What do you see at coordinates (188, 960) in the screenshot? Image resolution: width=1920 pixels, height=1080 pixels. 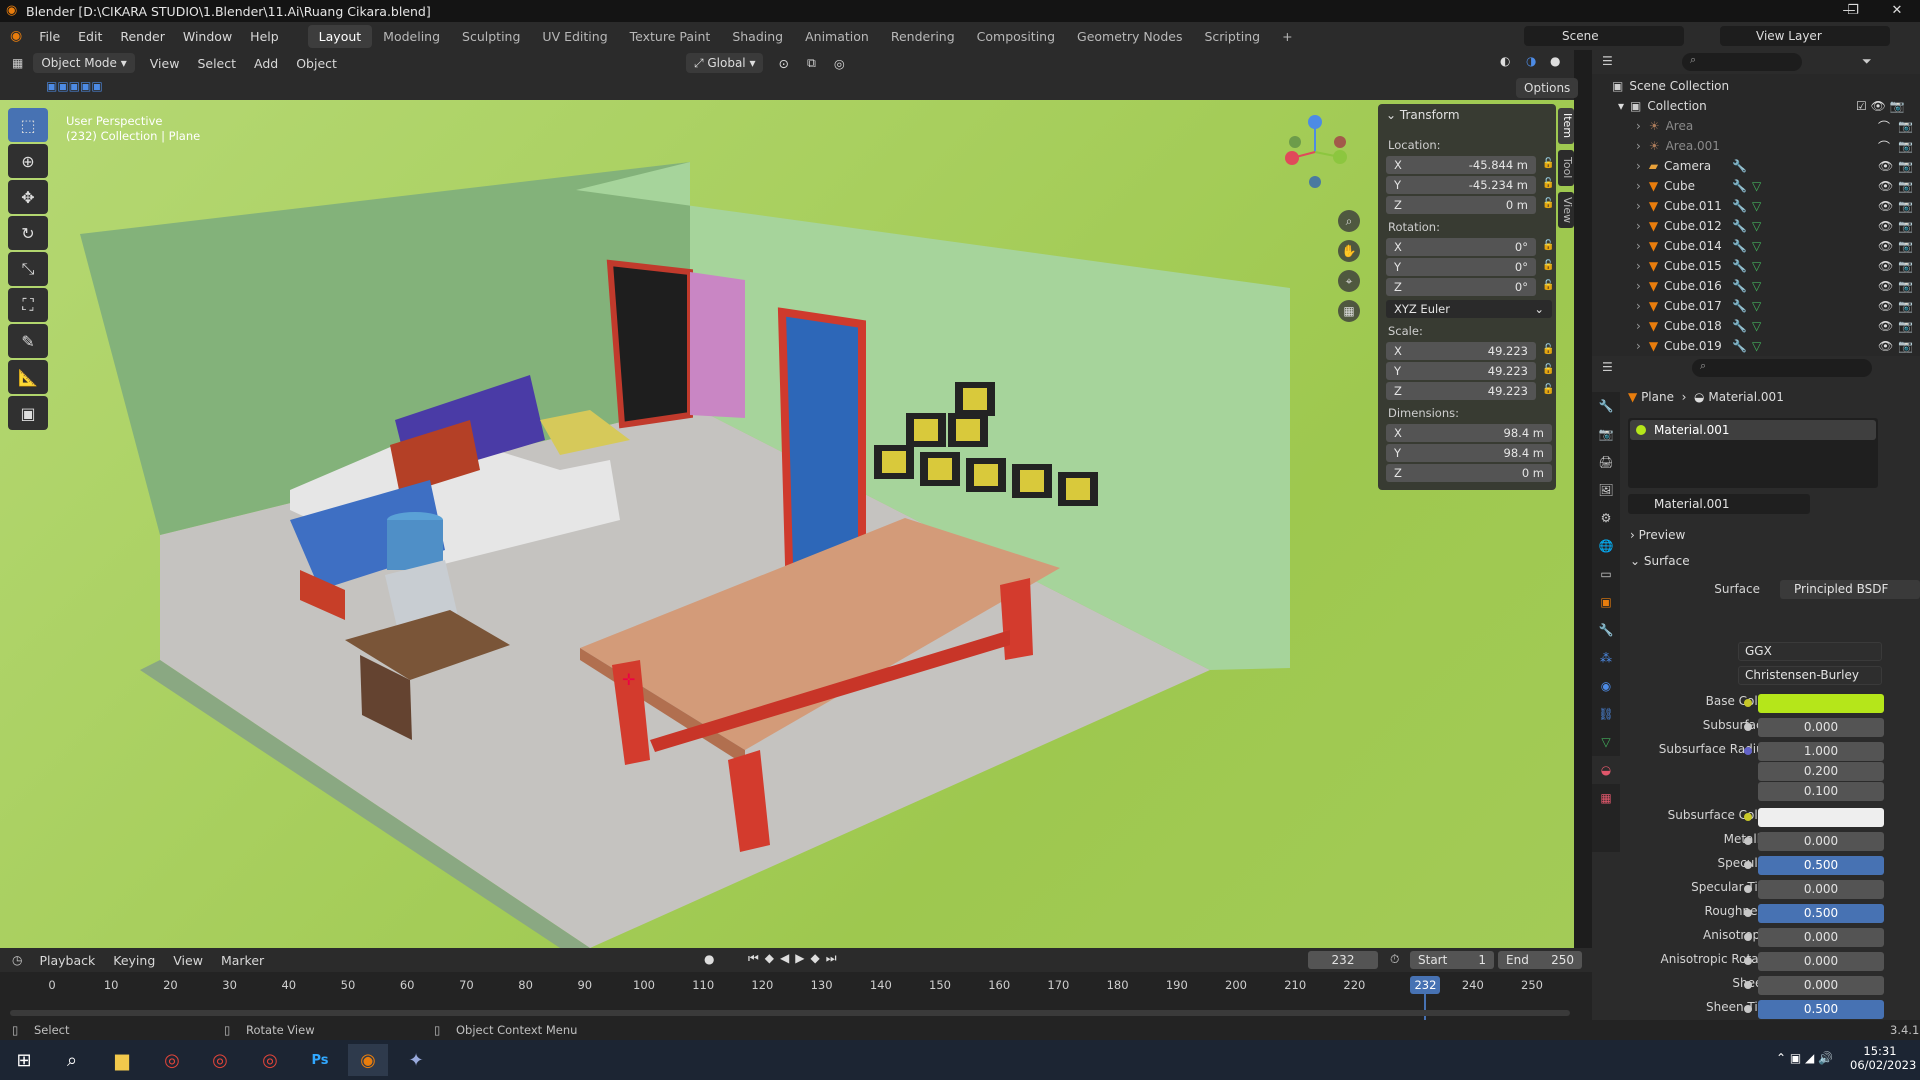 I see `timeline-view-menu: View` at bounding box center [188, 960].